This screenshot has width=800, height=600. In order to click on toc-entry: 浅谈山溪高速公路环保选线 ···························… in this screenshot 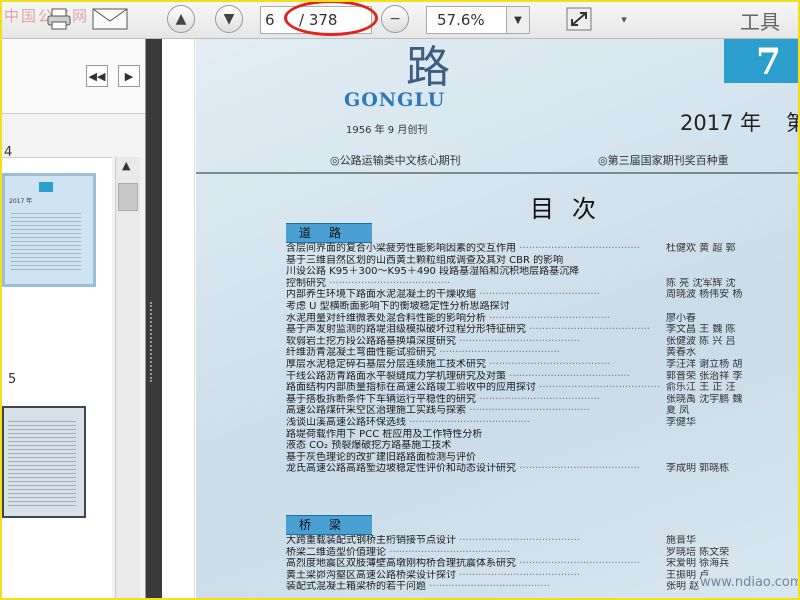, I will do `click(542, 423)`.